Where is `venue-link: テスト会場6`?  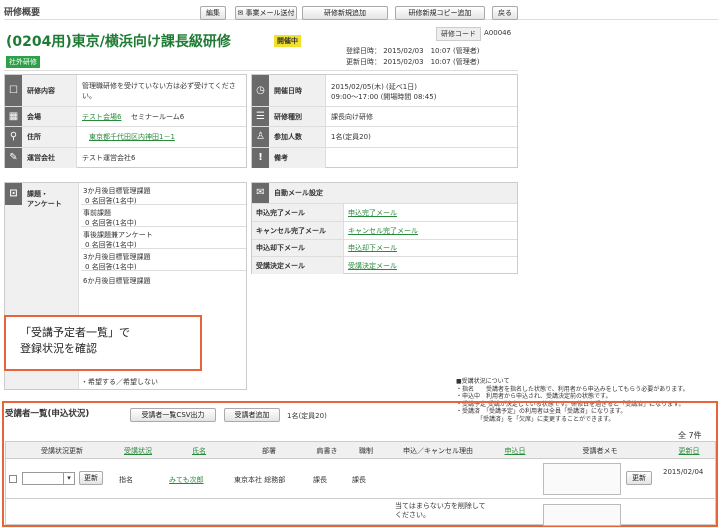 venue-link: テスト会場6 is located at coordinates (101, 117).